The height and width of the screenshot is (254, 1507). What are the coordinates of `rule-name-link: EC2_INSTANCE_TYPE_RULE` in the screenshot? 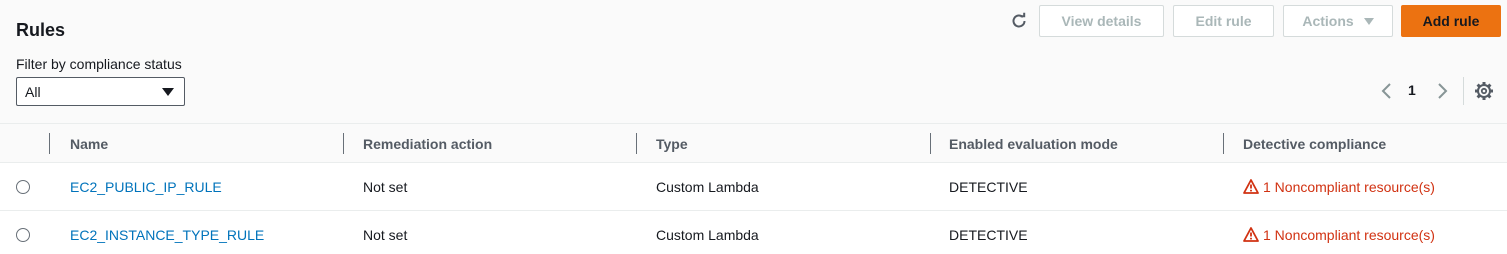 It's located at (167, 235).